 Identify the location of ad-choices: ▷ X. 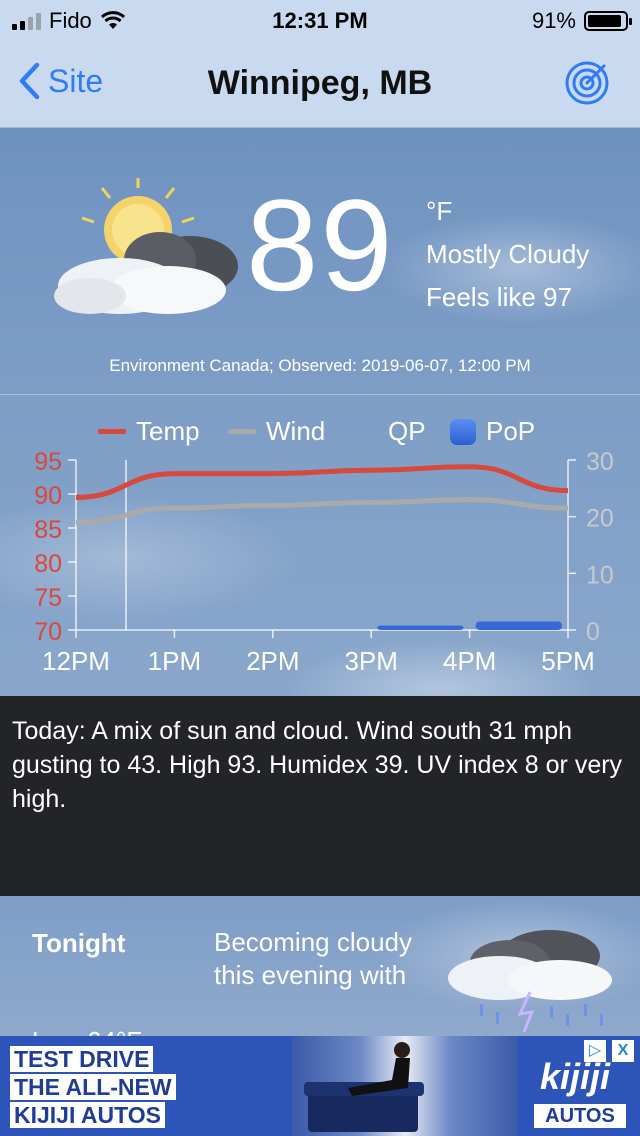
(609, 1051).